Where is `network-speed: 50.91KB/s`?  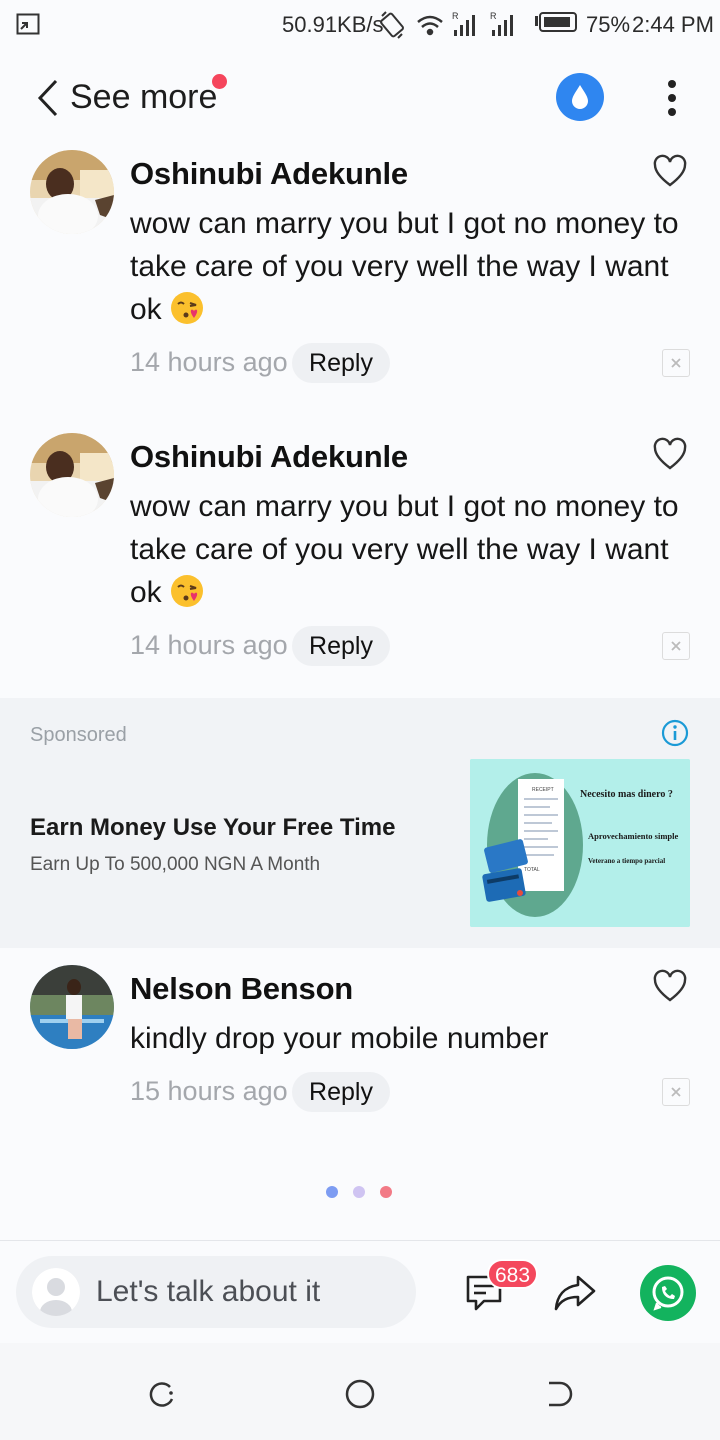 network-speed: 50.91KB/s is located at coordinates (333, 24).